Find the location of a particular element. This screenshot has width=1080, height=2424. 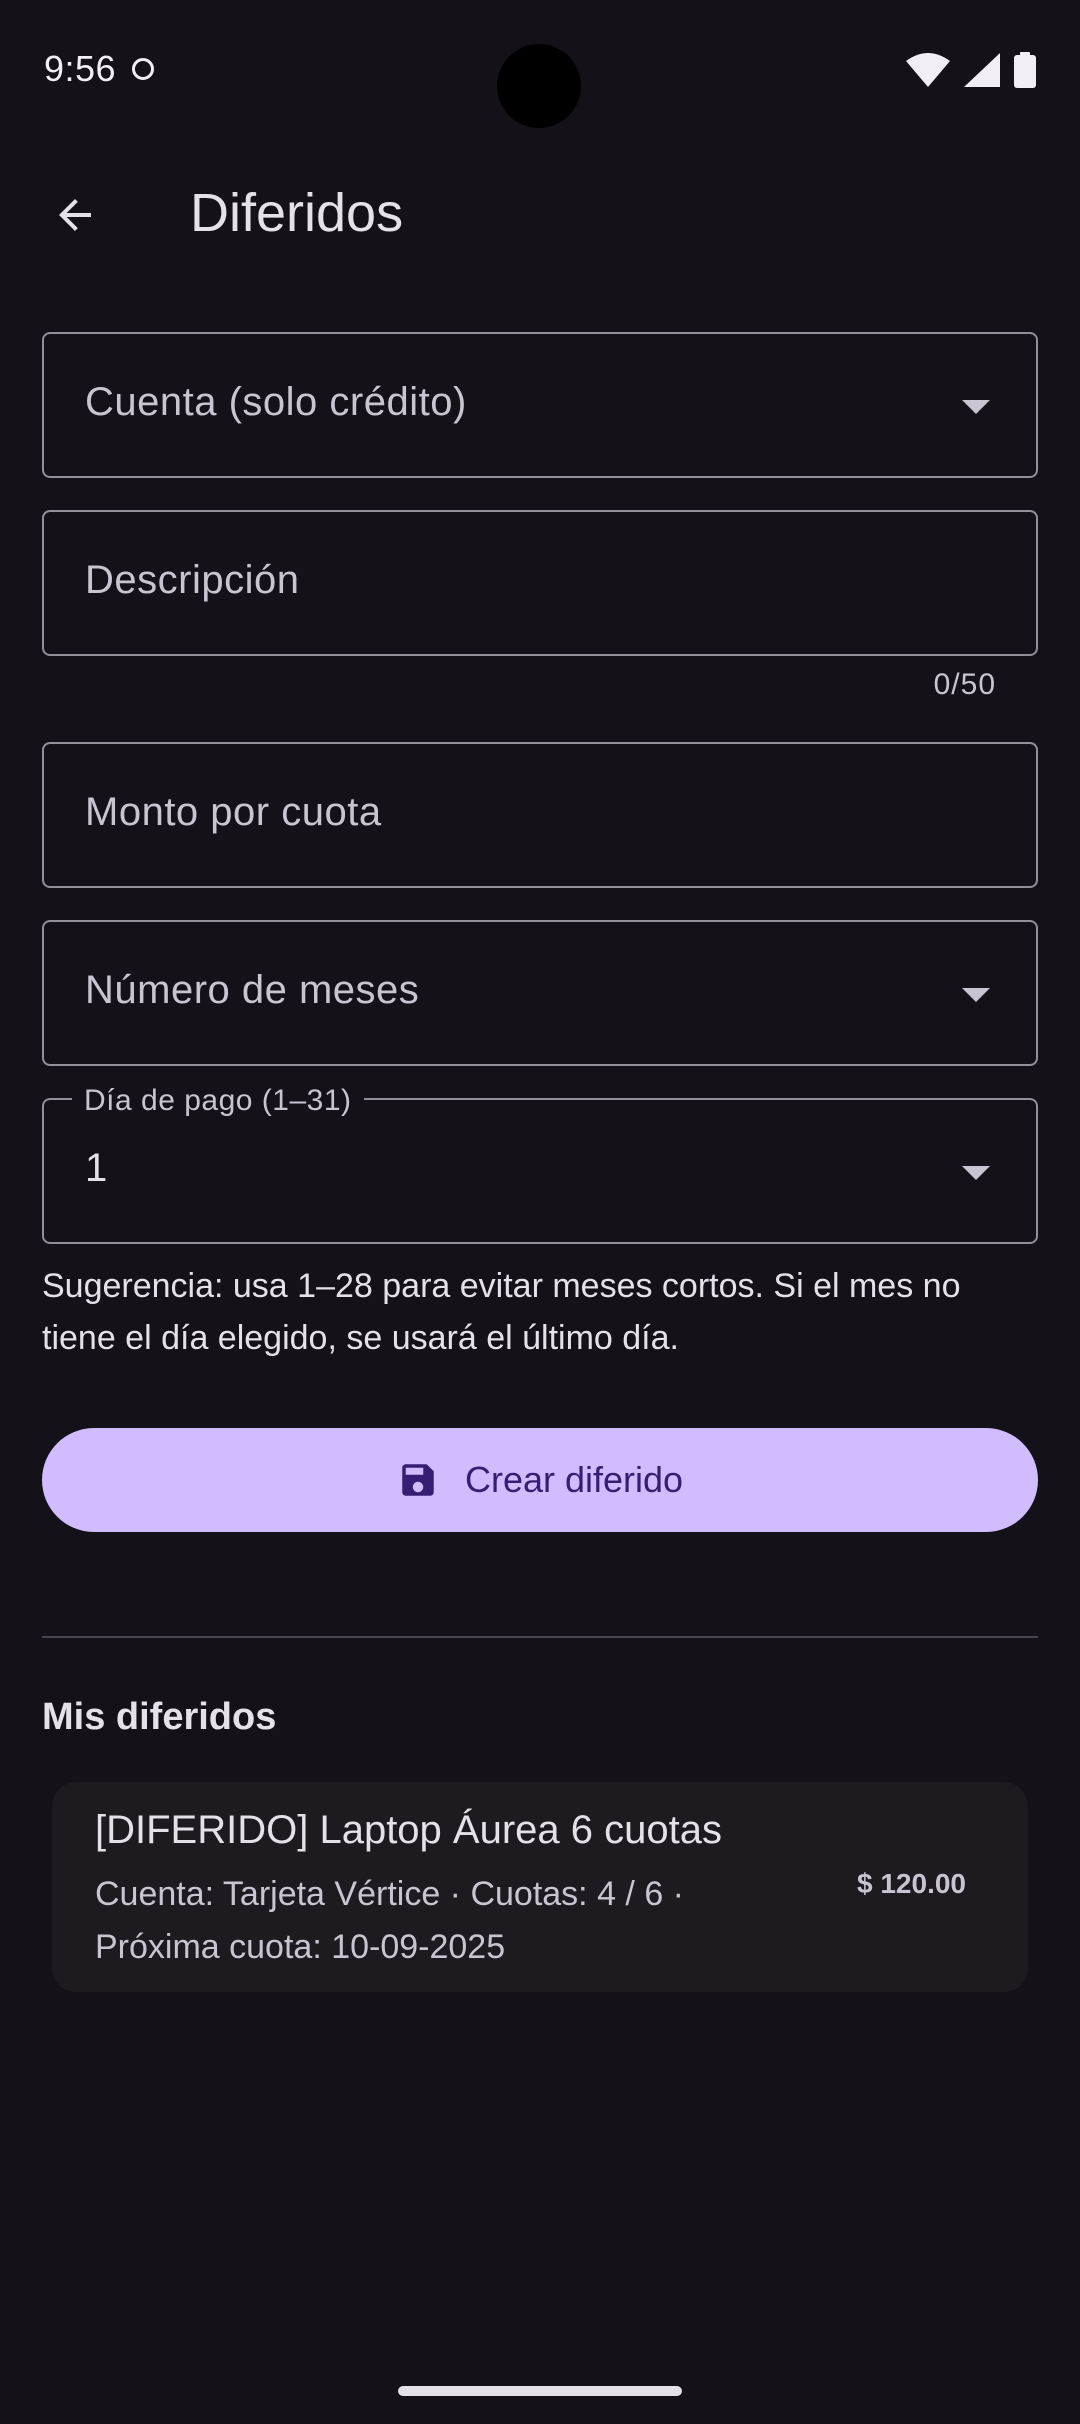

amount-placeholder: Monto por cuota is located at coordinates (233, 812).